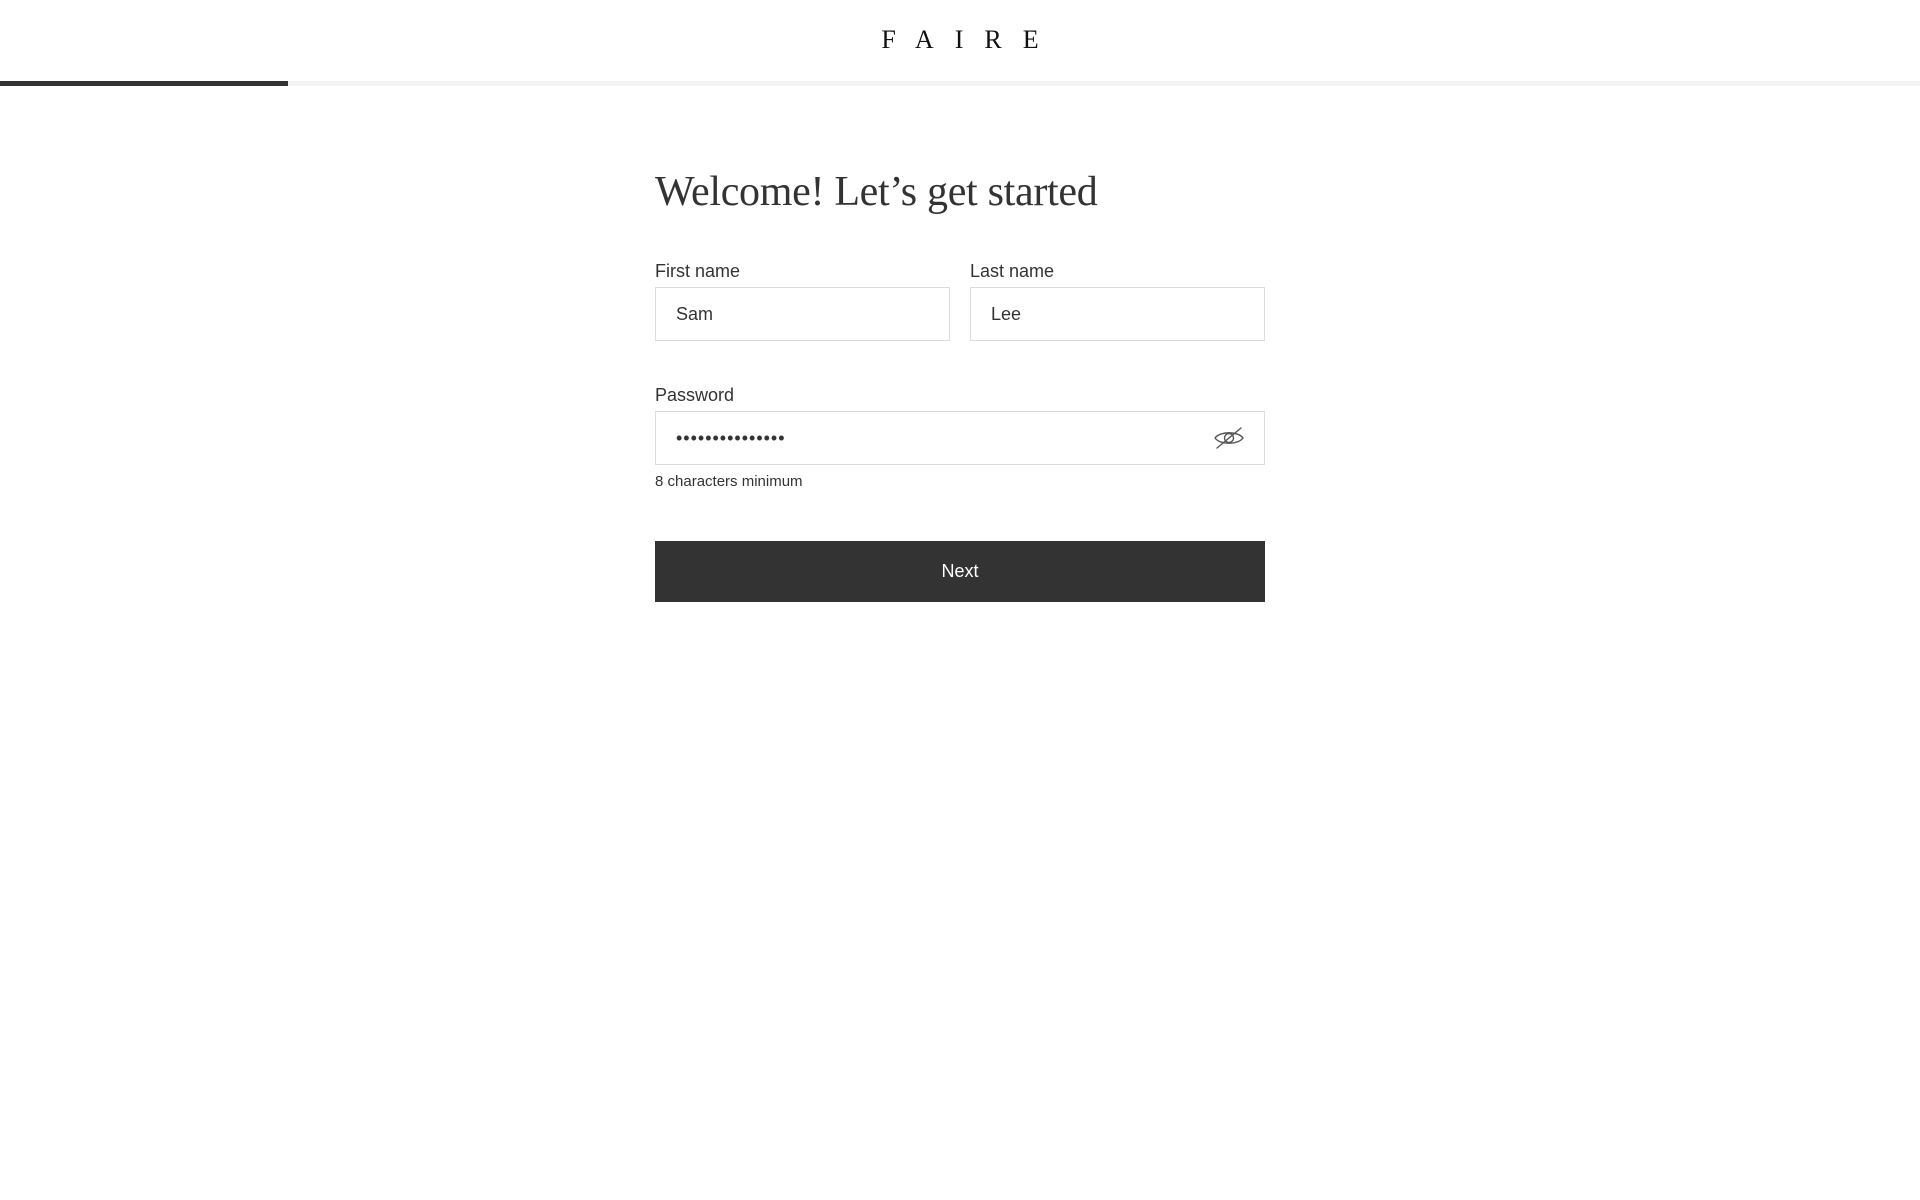 This screenshot has height=1200, width=1920. What do you see at coordinates (802, 314) in the screenshot?
I see `first-name-field` at bounding box center [802, 314].